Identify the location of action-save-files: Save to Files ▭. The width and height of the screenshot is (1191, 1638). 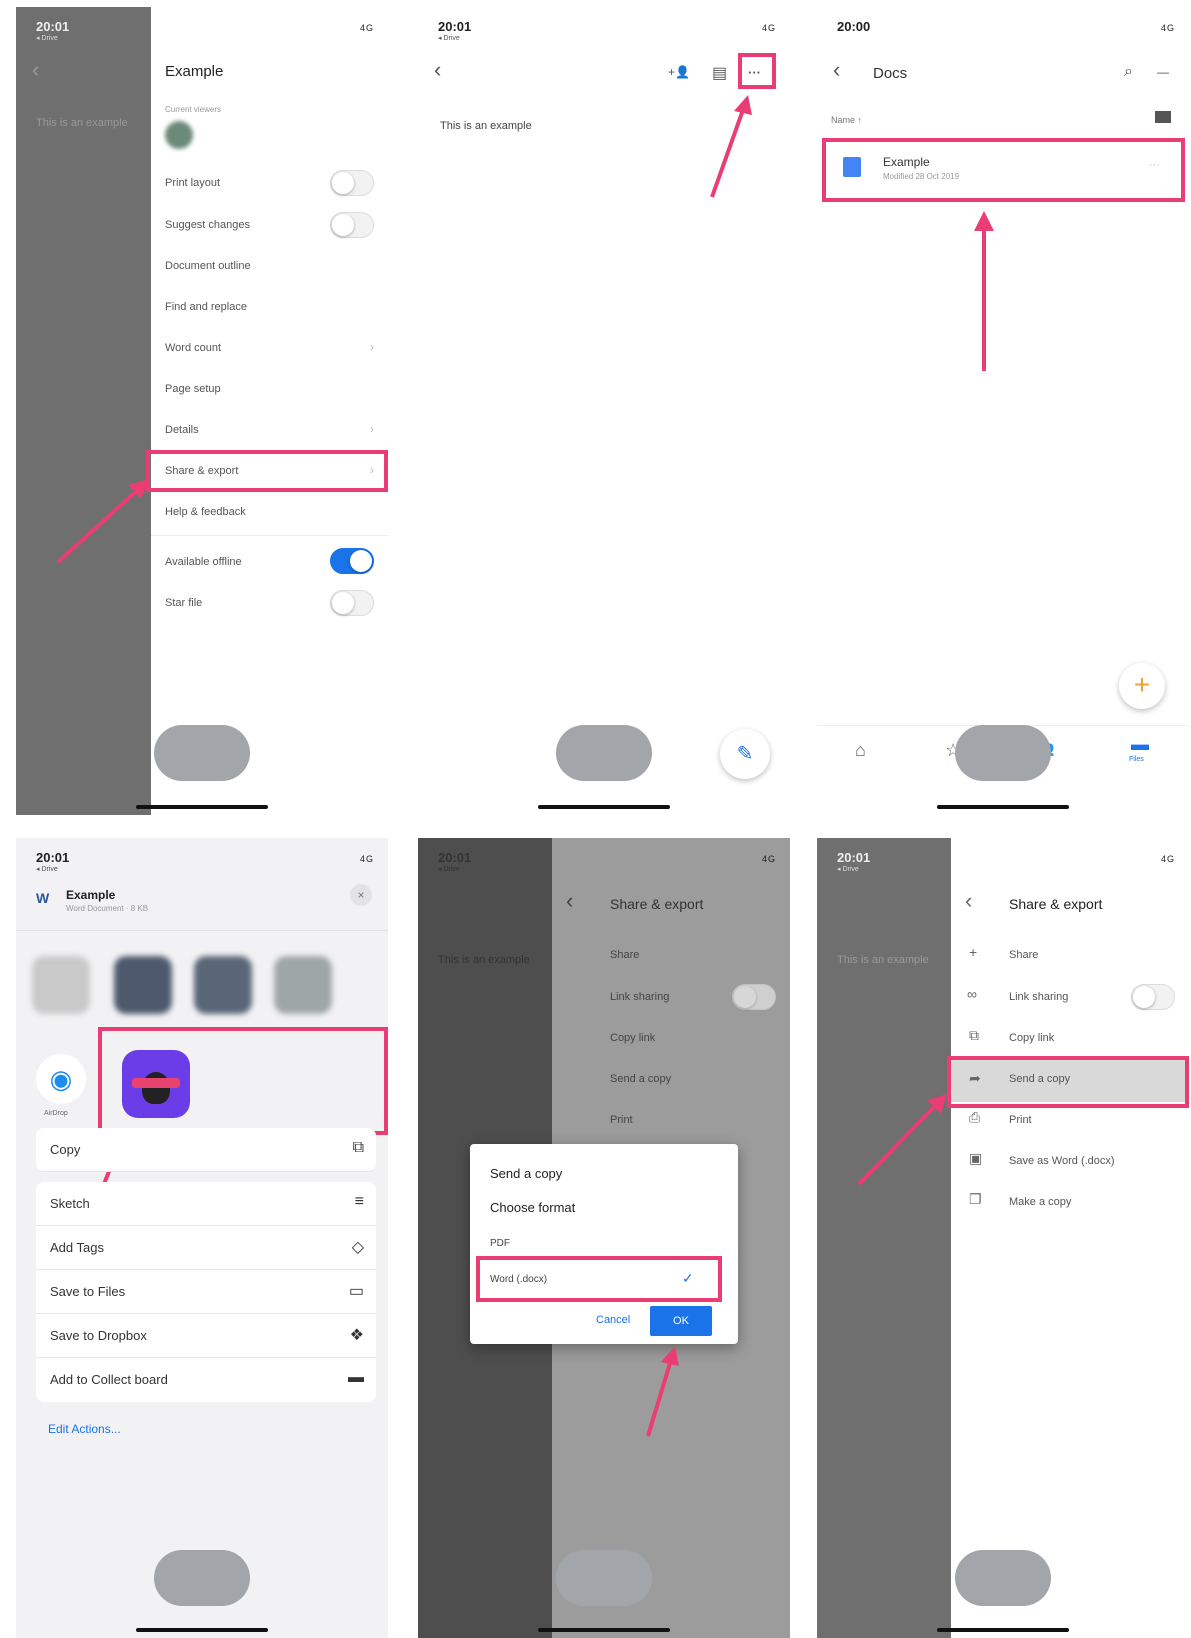
(206, 1292).